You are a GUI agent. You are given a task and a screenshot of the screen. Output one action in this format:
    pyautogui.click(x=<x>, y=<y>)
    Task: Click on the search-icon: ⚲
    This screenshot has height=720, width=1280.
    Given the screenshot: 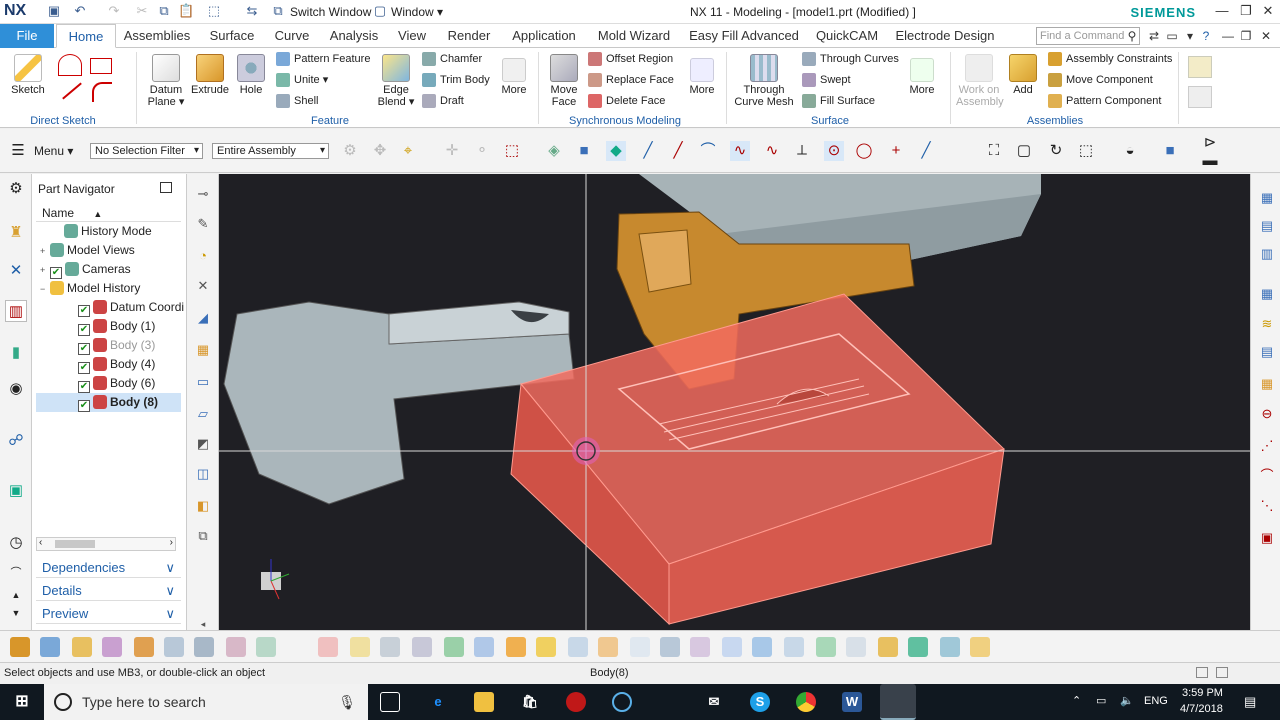 What is the action you would take?
    pyautogui.click(x=1132, y=36)
    